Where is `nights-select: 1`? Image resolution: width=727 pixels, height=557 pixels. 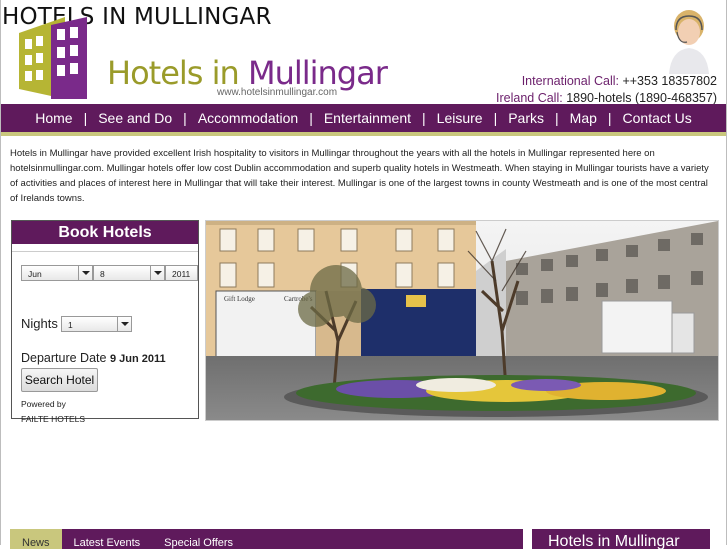
nights-select: 1 is located at coordinates (96, 324).